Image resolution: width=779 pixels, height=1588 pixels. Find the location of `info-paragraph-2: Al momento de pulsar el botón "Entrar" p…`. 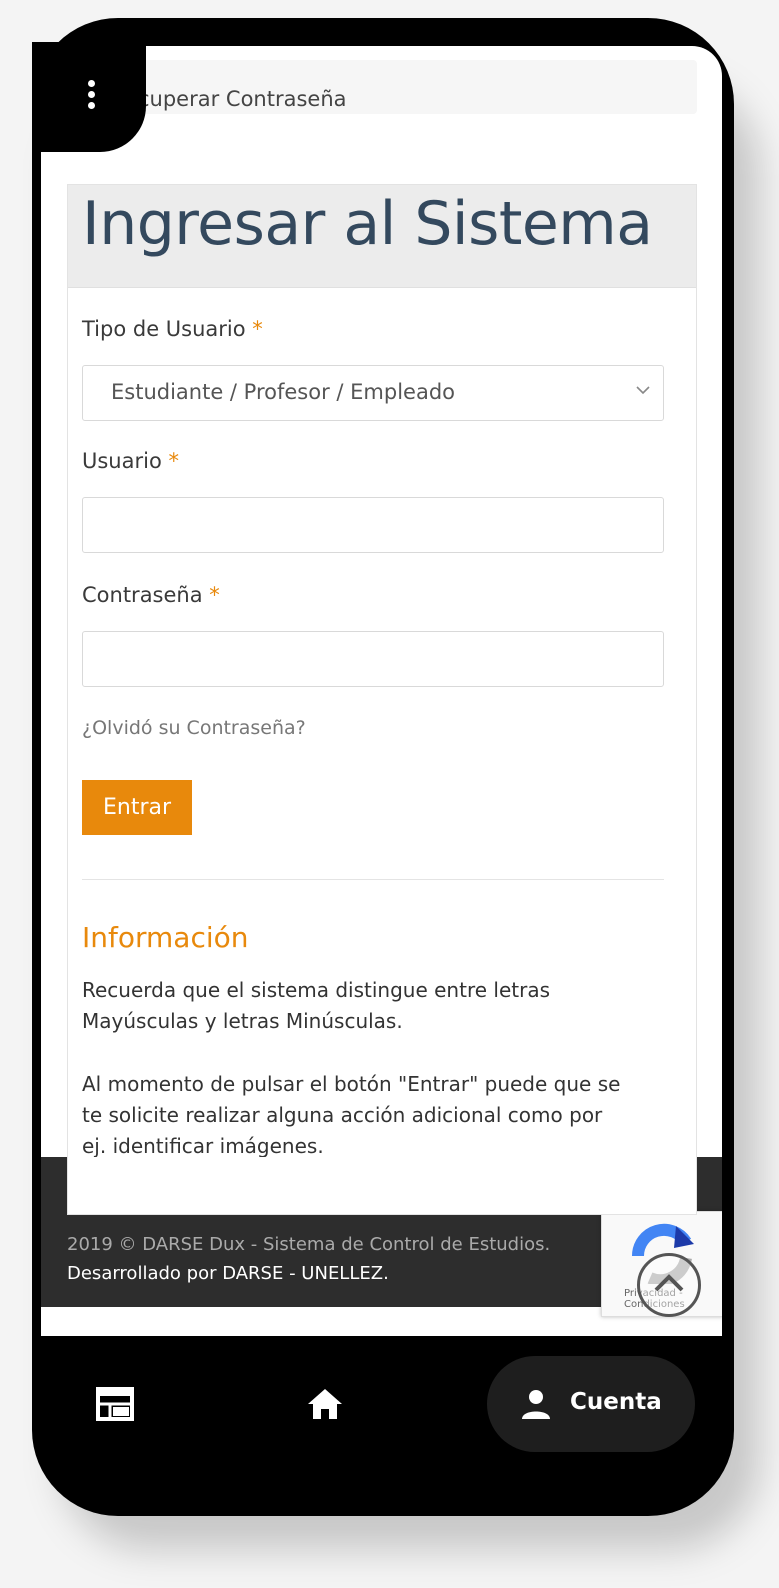

info-paragraph-2: Al momento de pulsar el botón "Entrar" p… is located at coordinates (351, 1115).